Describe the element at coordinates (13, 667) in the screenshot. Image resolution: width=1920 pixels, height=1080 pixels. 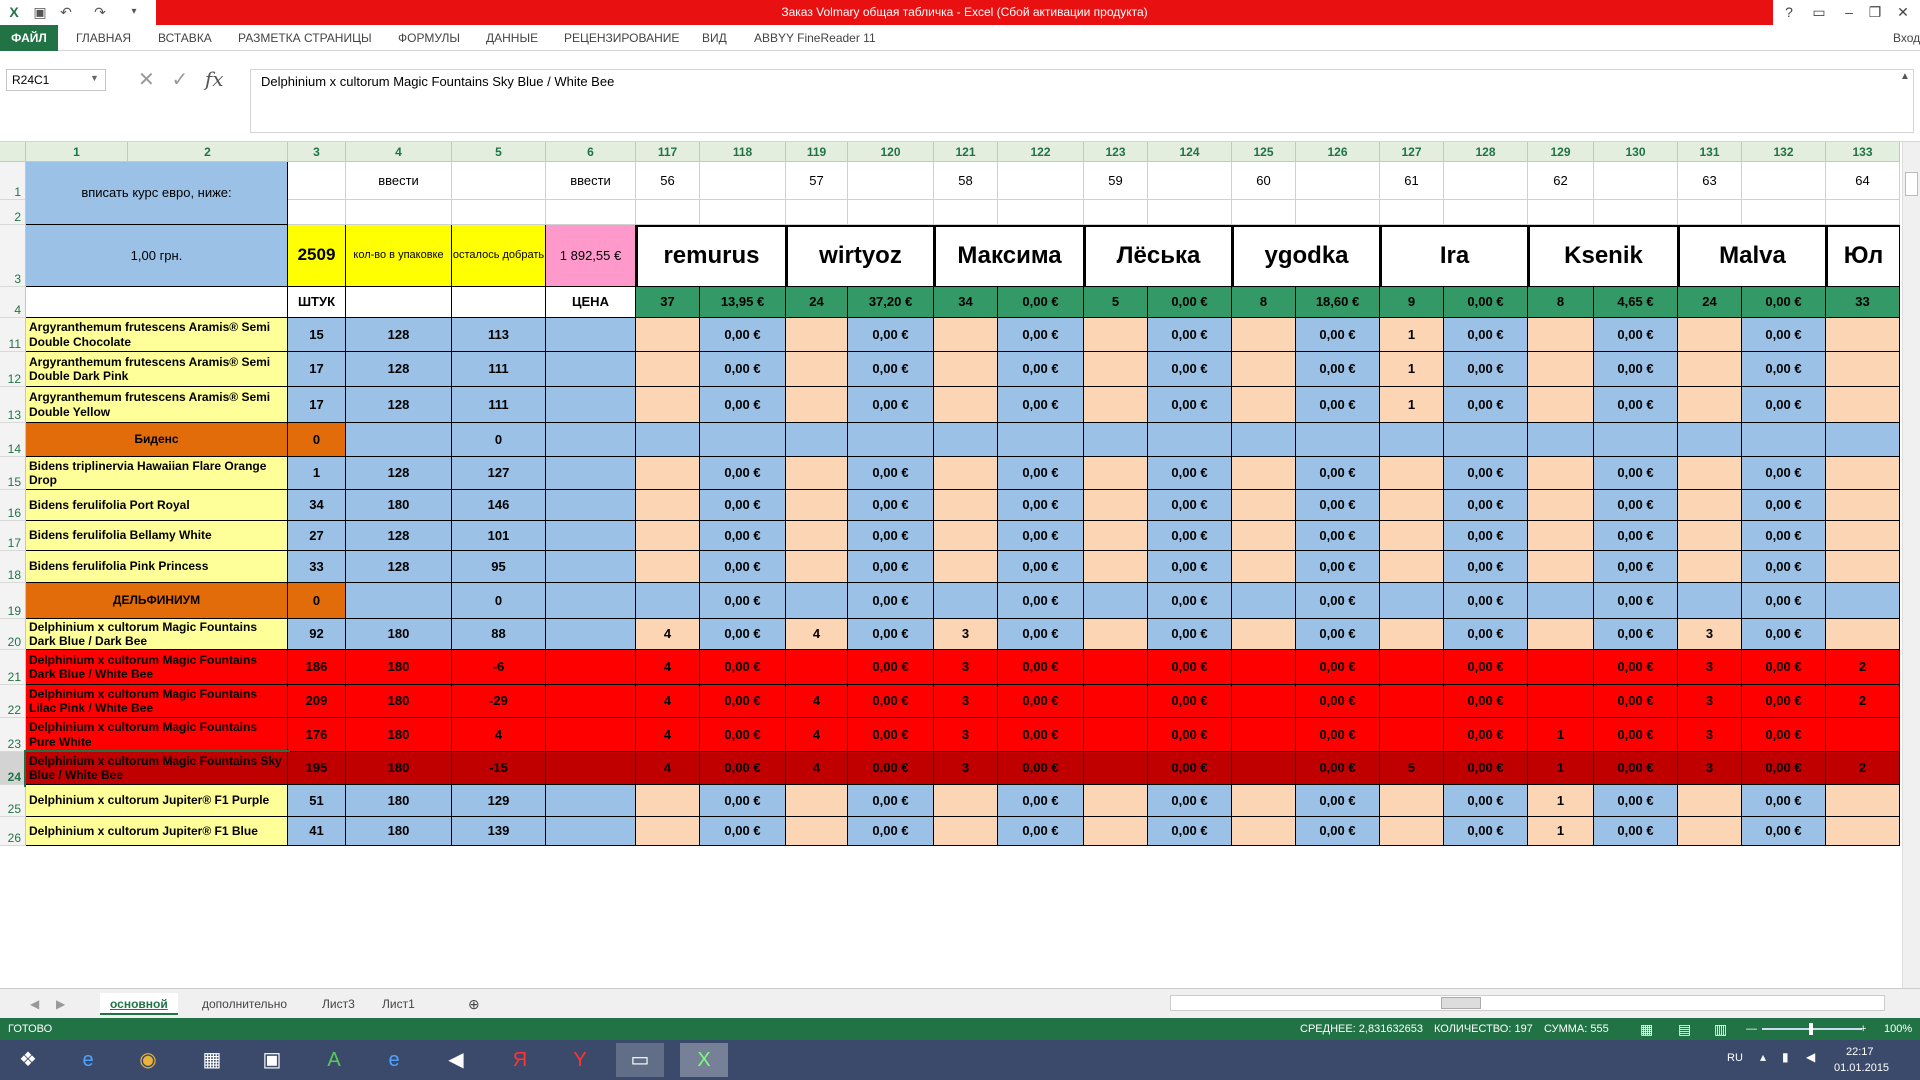
I see `row-header: 21` at that location.